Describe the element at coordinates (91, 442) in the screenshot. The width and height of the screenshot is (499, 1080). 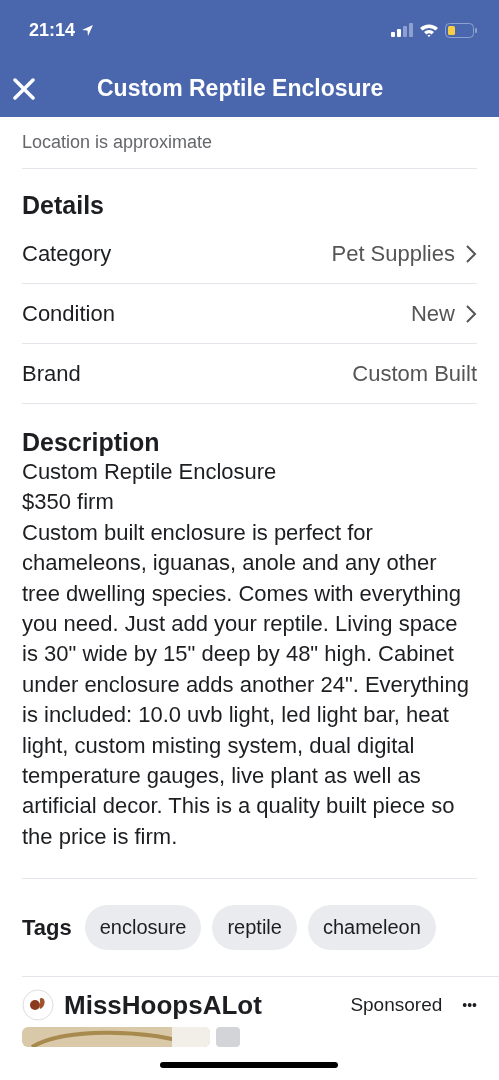
I see `section-title: Description` at that location.